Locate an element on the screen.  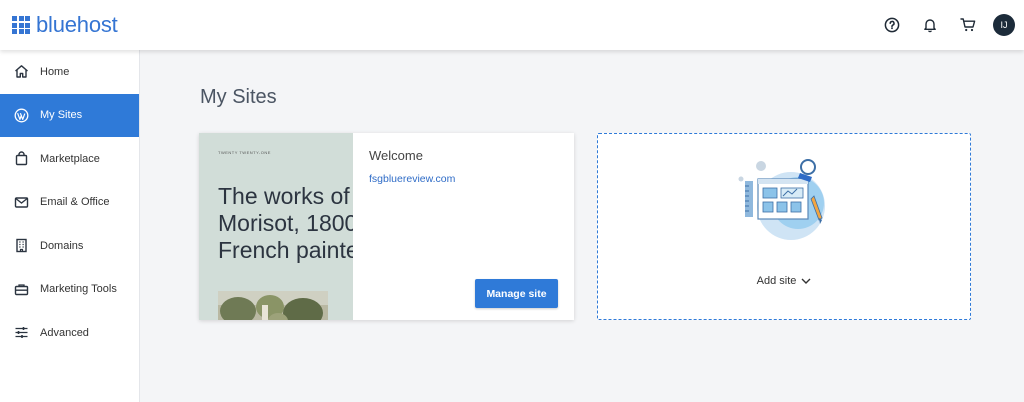
sidebar-item-email-office: Email & Office is located at coordinates (69, 203).